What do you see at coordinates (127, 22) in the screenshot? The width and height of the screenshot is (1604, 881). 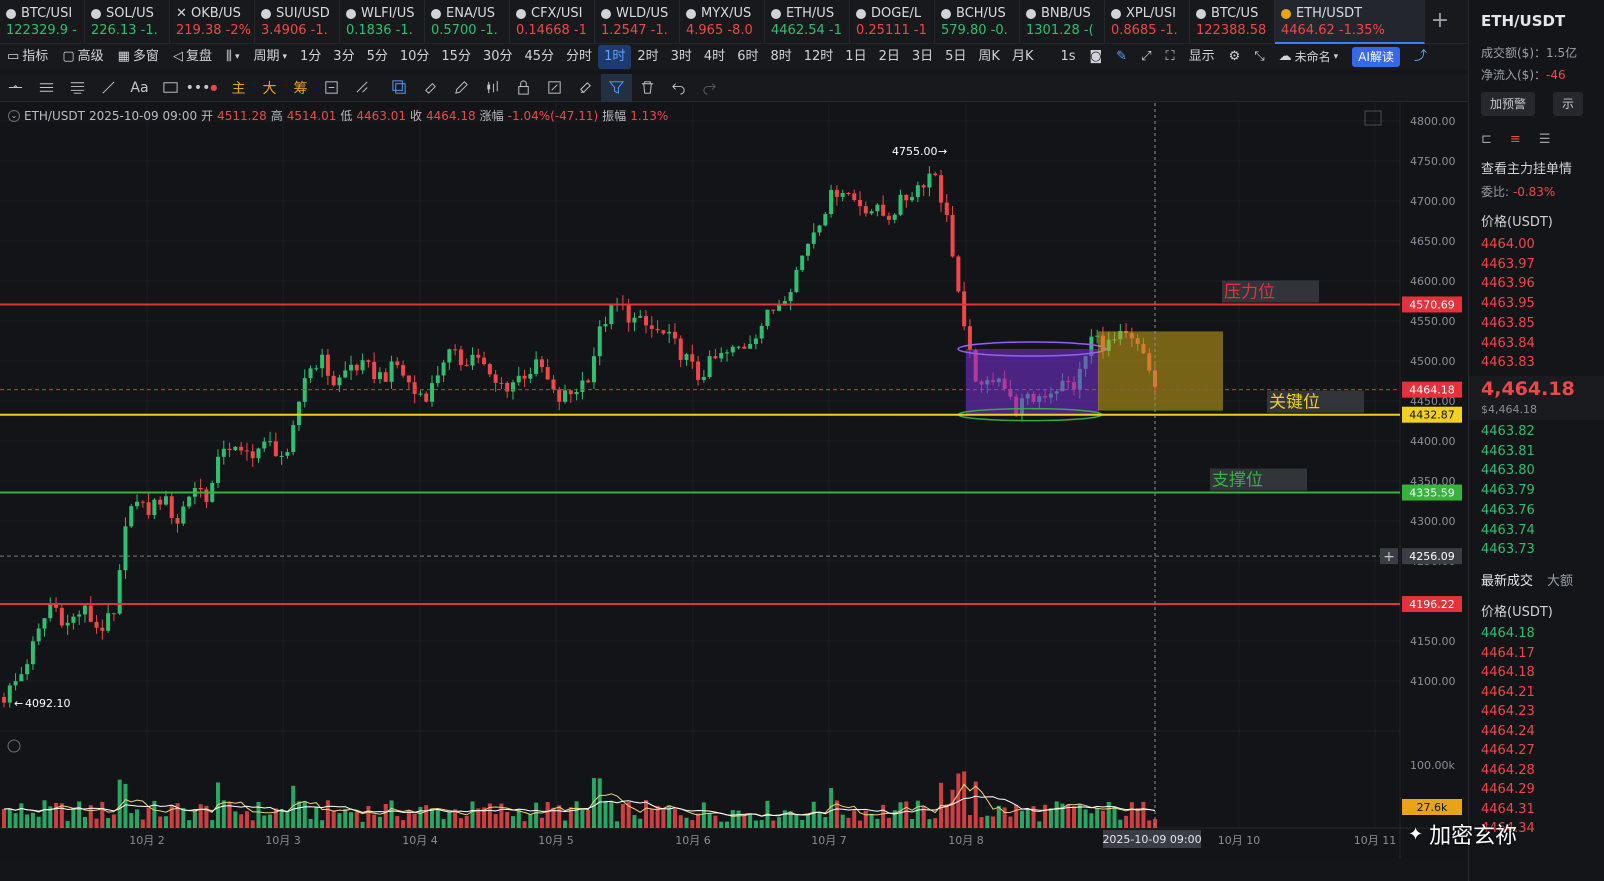 I see `ticker-1: SOL/US 226.13 -1.` at bounding box center [127, 22].